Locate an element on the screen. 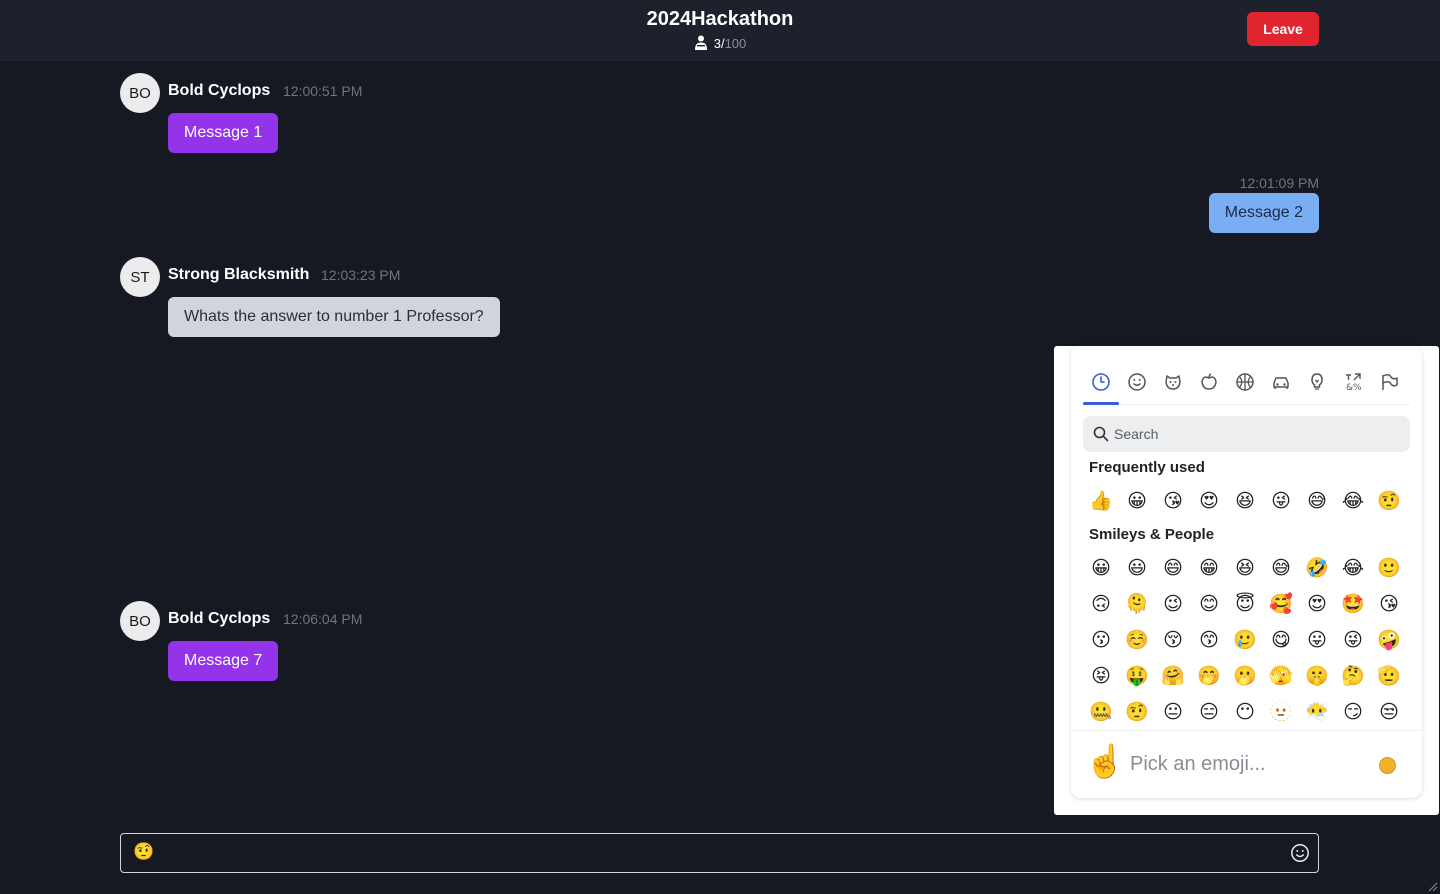 This screenshot has width=1440, height=894. frequently-used-icon is located at coordinates (1101, 385).